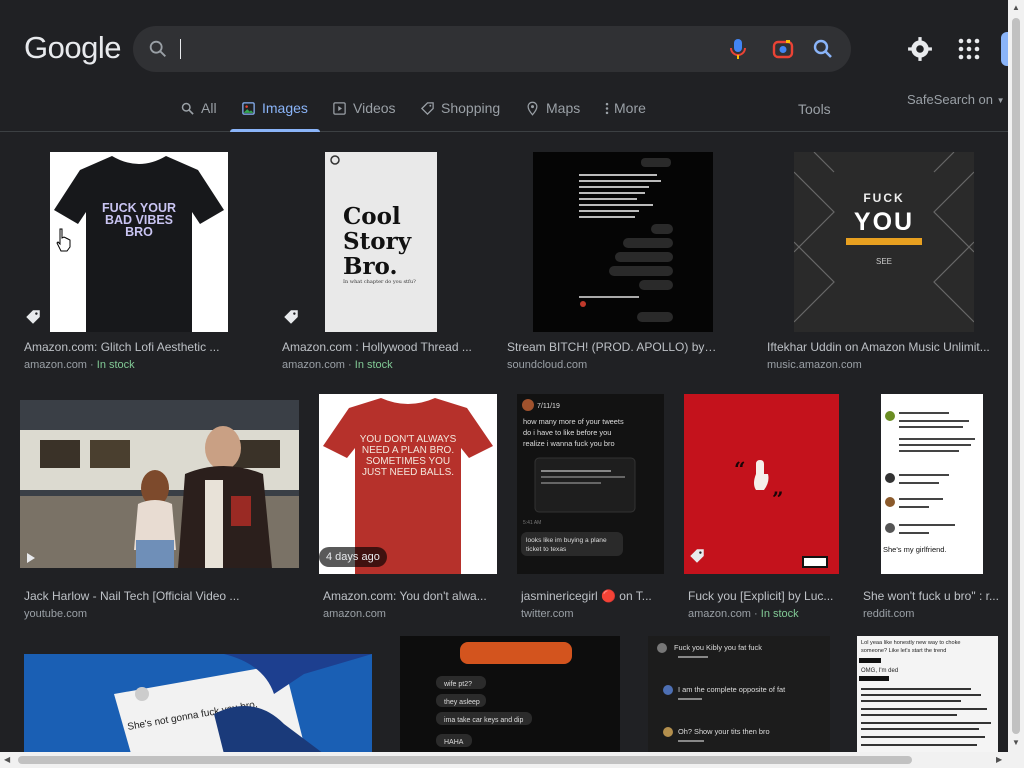  I want to click on map-pin-icon, so click(532, 108).